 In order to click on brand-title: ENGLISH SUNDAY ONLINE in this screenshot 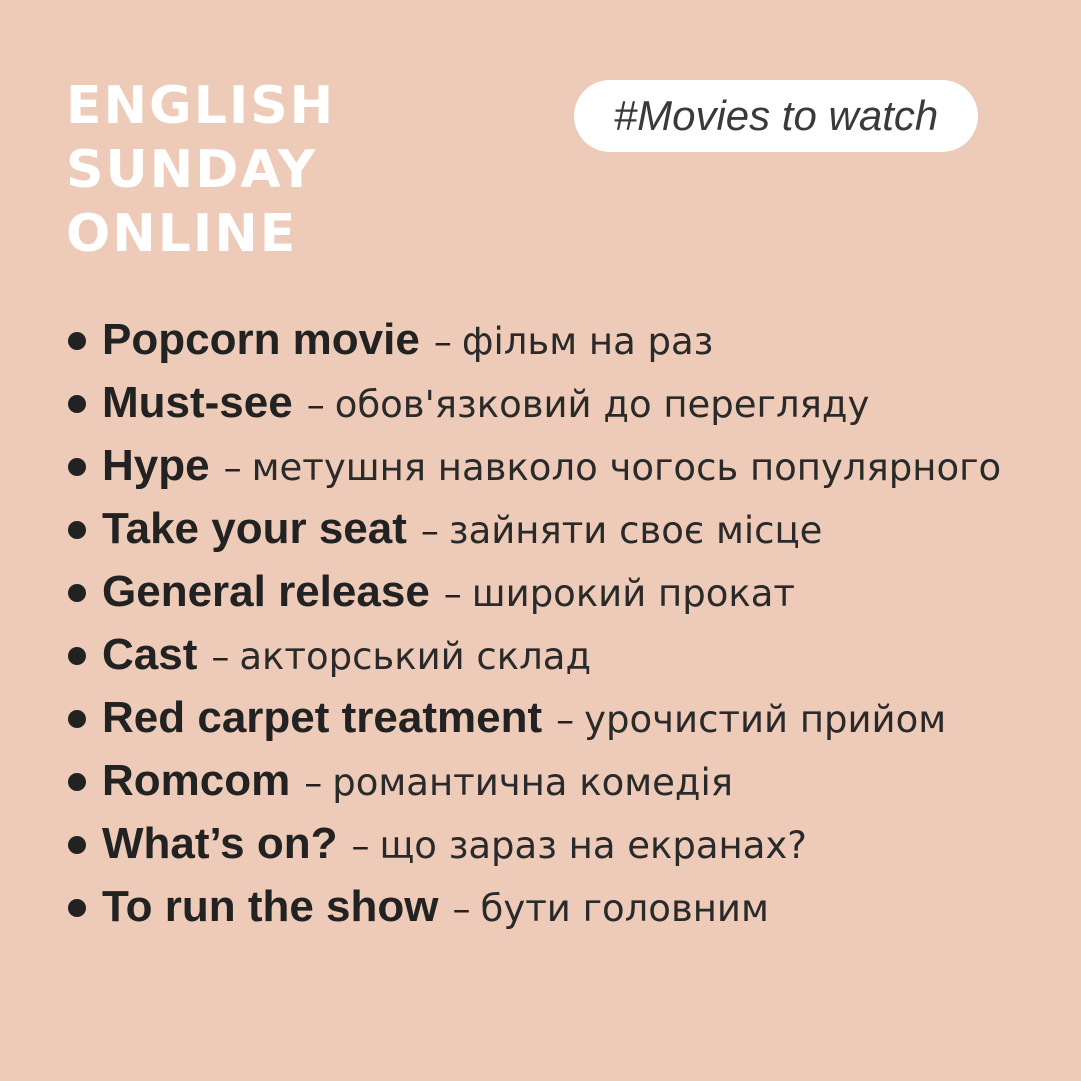, I will do `click(200, 170)`.